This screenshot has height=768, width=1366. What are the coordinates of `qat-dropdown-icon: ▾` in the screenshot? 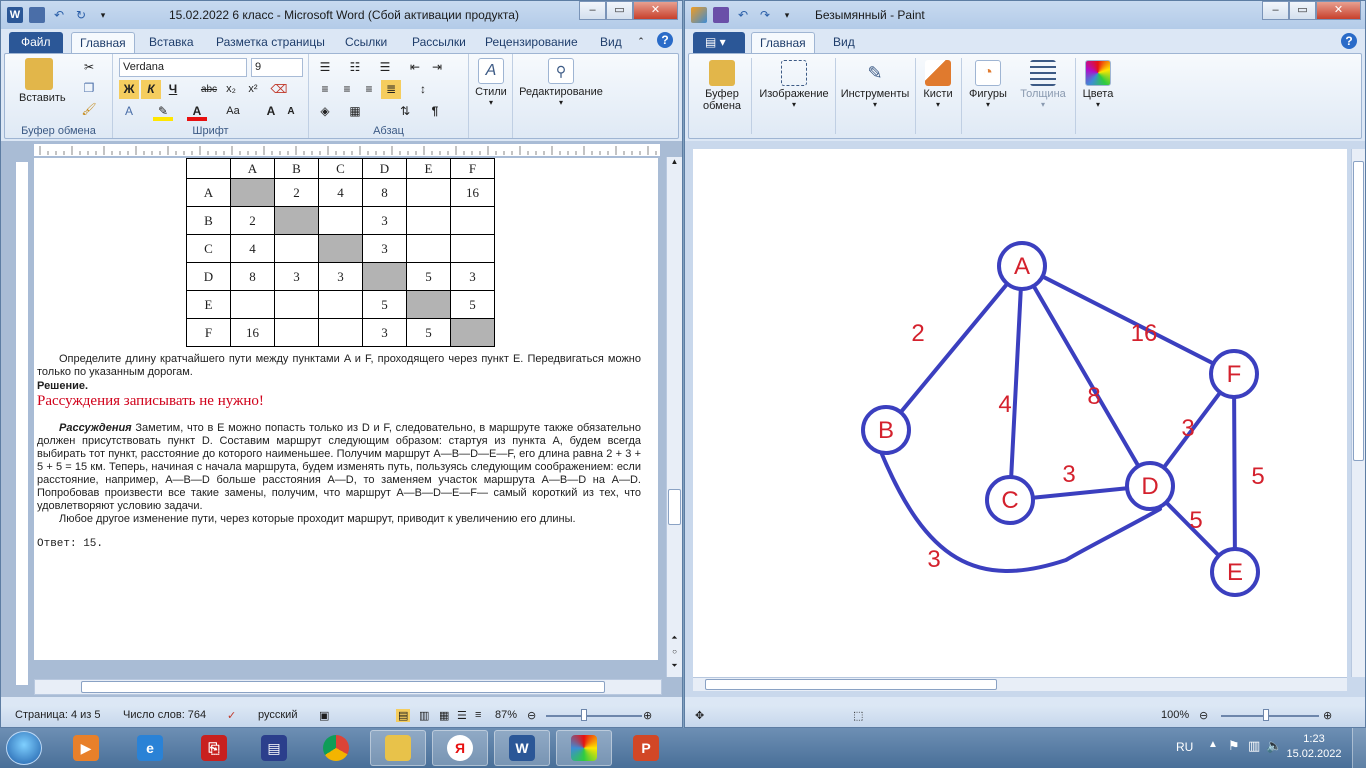 It's located at (103, 15).